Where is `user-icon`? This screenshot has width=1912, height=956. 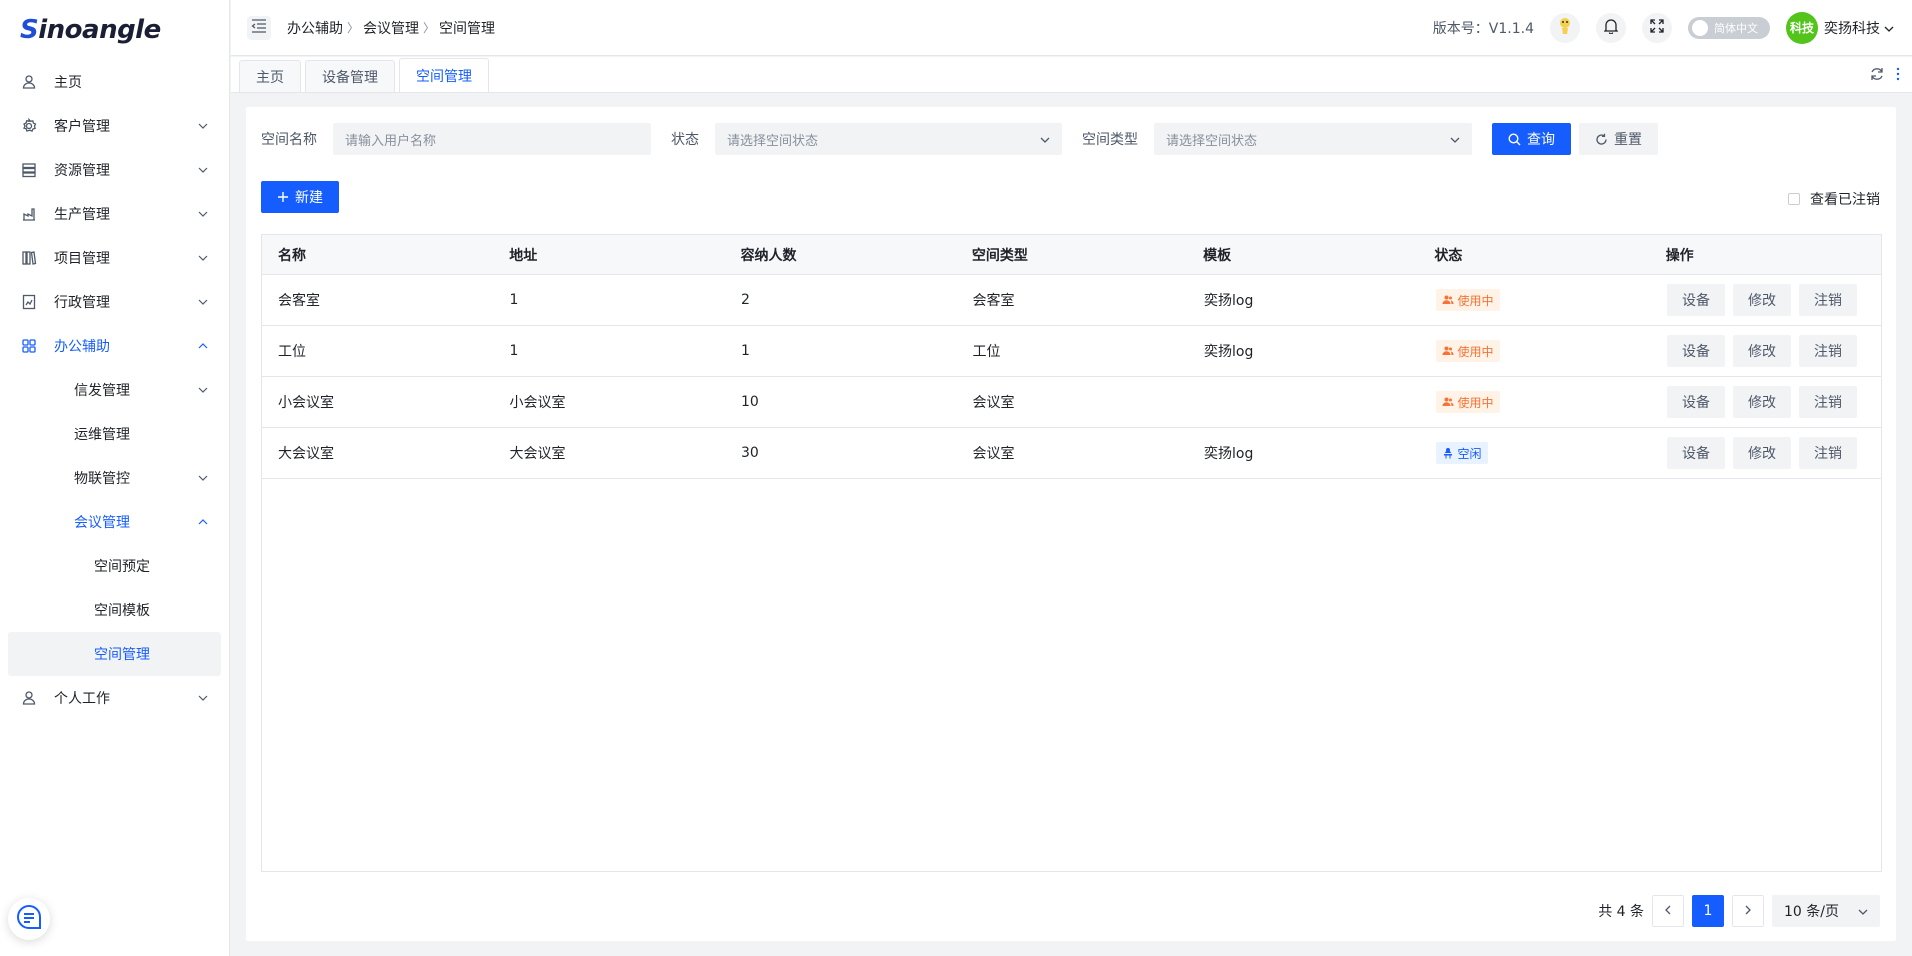
user-icon is located at coordinates (29, 82).